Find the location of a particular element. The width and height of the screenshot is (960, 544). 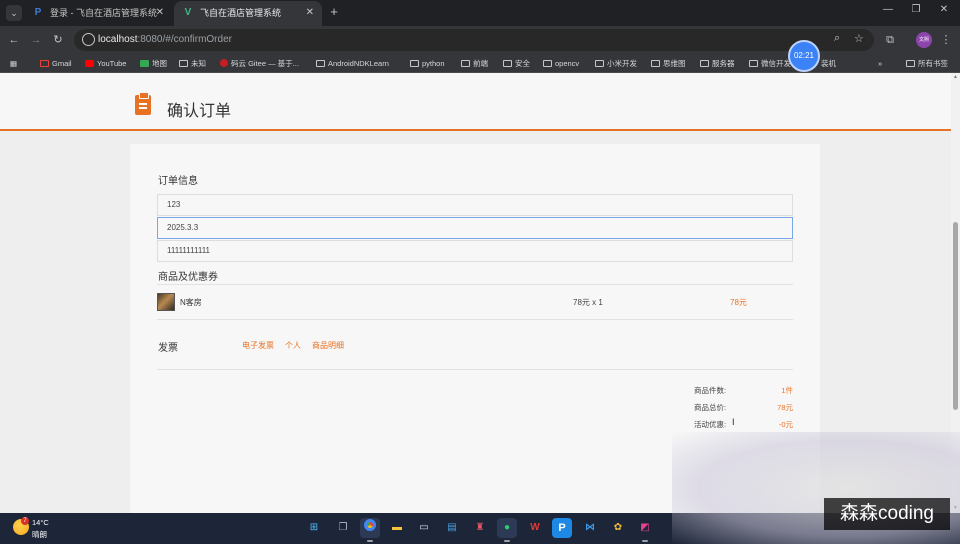

paw-app-icon: ✿ is located at coordinates (618, 528).